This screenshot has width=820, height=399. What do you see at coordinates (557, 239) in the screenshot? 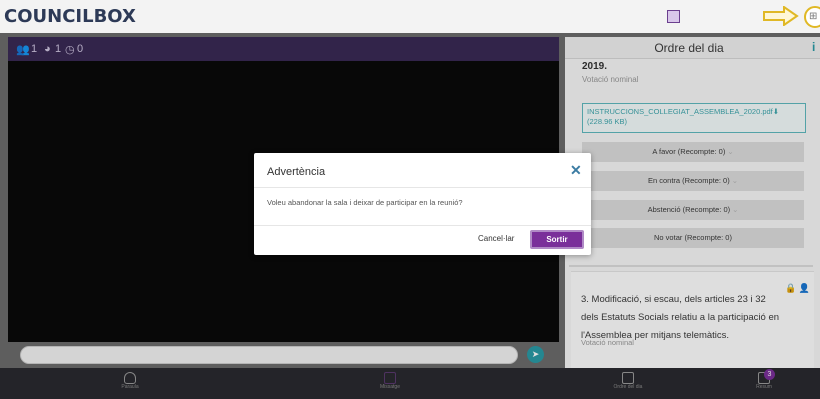
I see `exit-button: Sortir` at bounding box center [557, 239].